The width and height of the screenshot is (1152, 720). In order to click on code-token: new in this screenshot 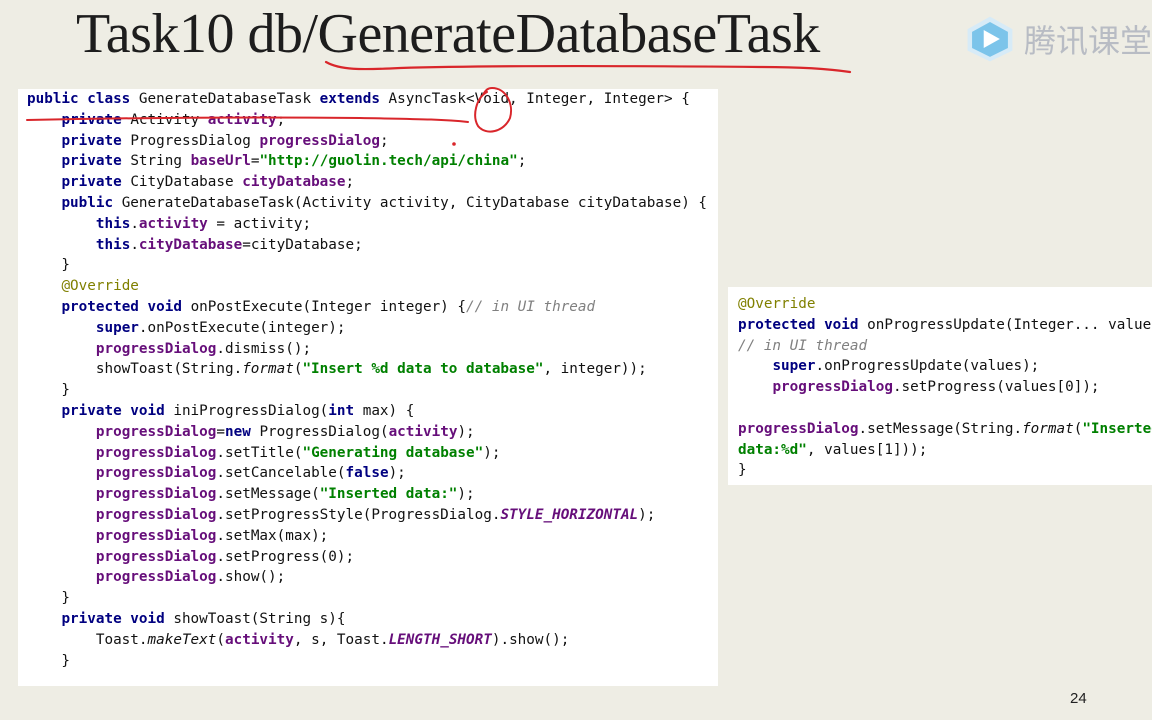, I will do `click(242, 431)`.